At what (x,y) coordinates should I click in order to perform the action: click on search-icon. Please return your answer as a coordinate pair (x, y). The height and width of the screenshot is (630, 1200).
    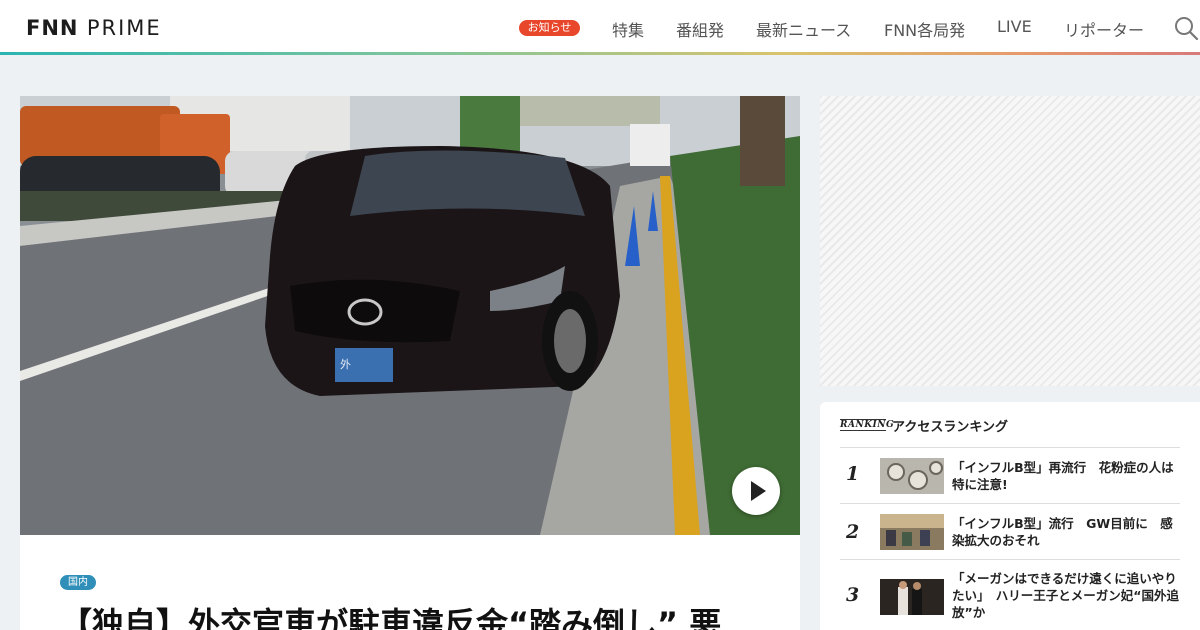
    Looking at the image, I should click on (1186, 28).